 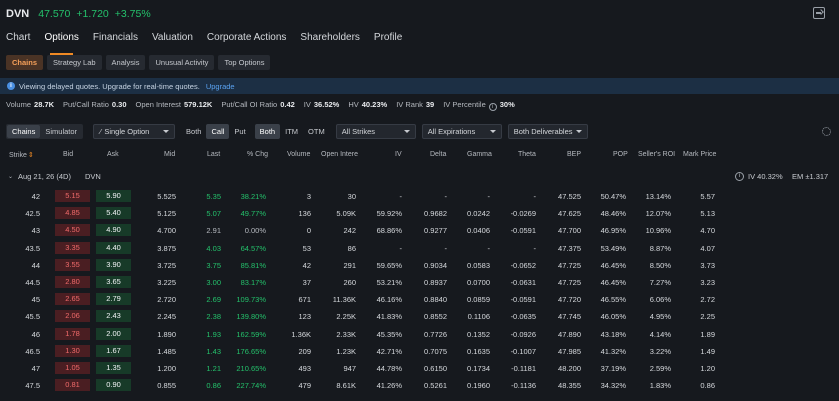 I want to click on cell-ask: 2.79, so click(x=113, y=299).